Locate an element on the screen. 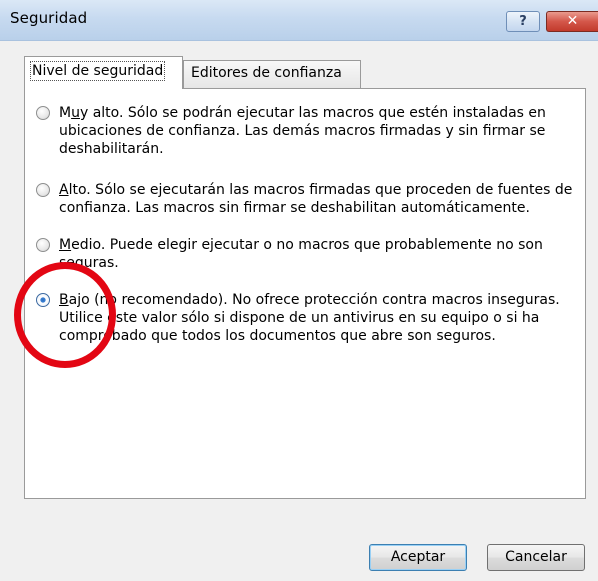 This screenshot has width=598, height=581. tab-trusted-publishers: Editores de confianza is located at coordinates (272, 74).